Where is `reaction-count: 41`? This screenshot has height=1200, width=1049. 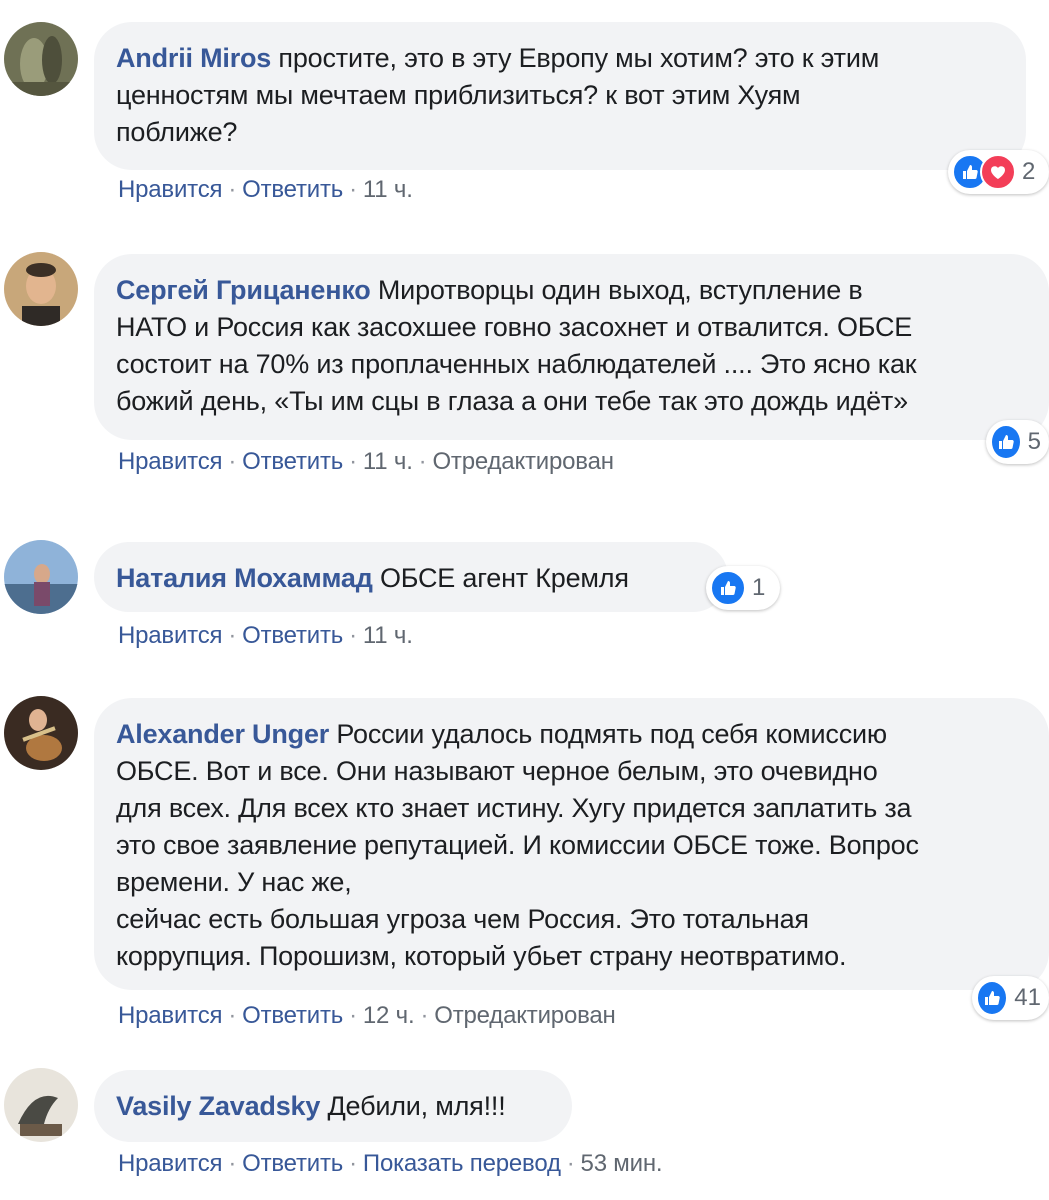 reaction-count: 41 is located at coordinates (1027, 997).